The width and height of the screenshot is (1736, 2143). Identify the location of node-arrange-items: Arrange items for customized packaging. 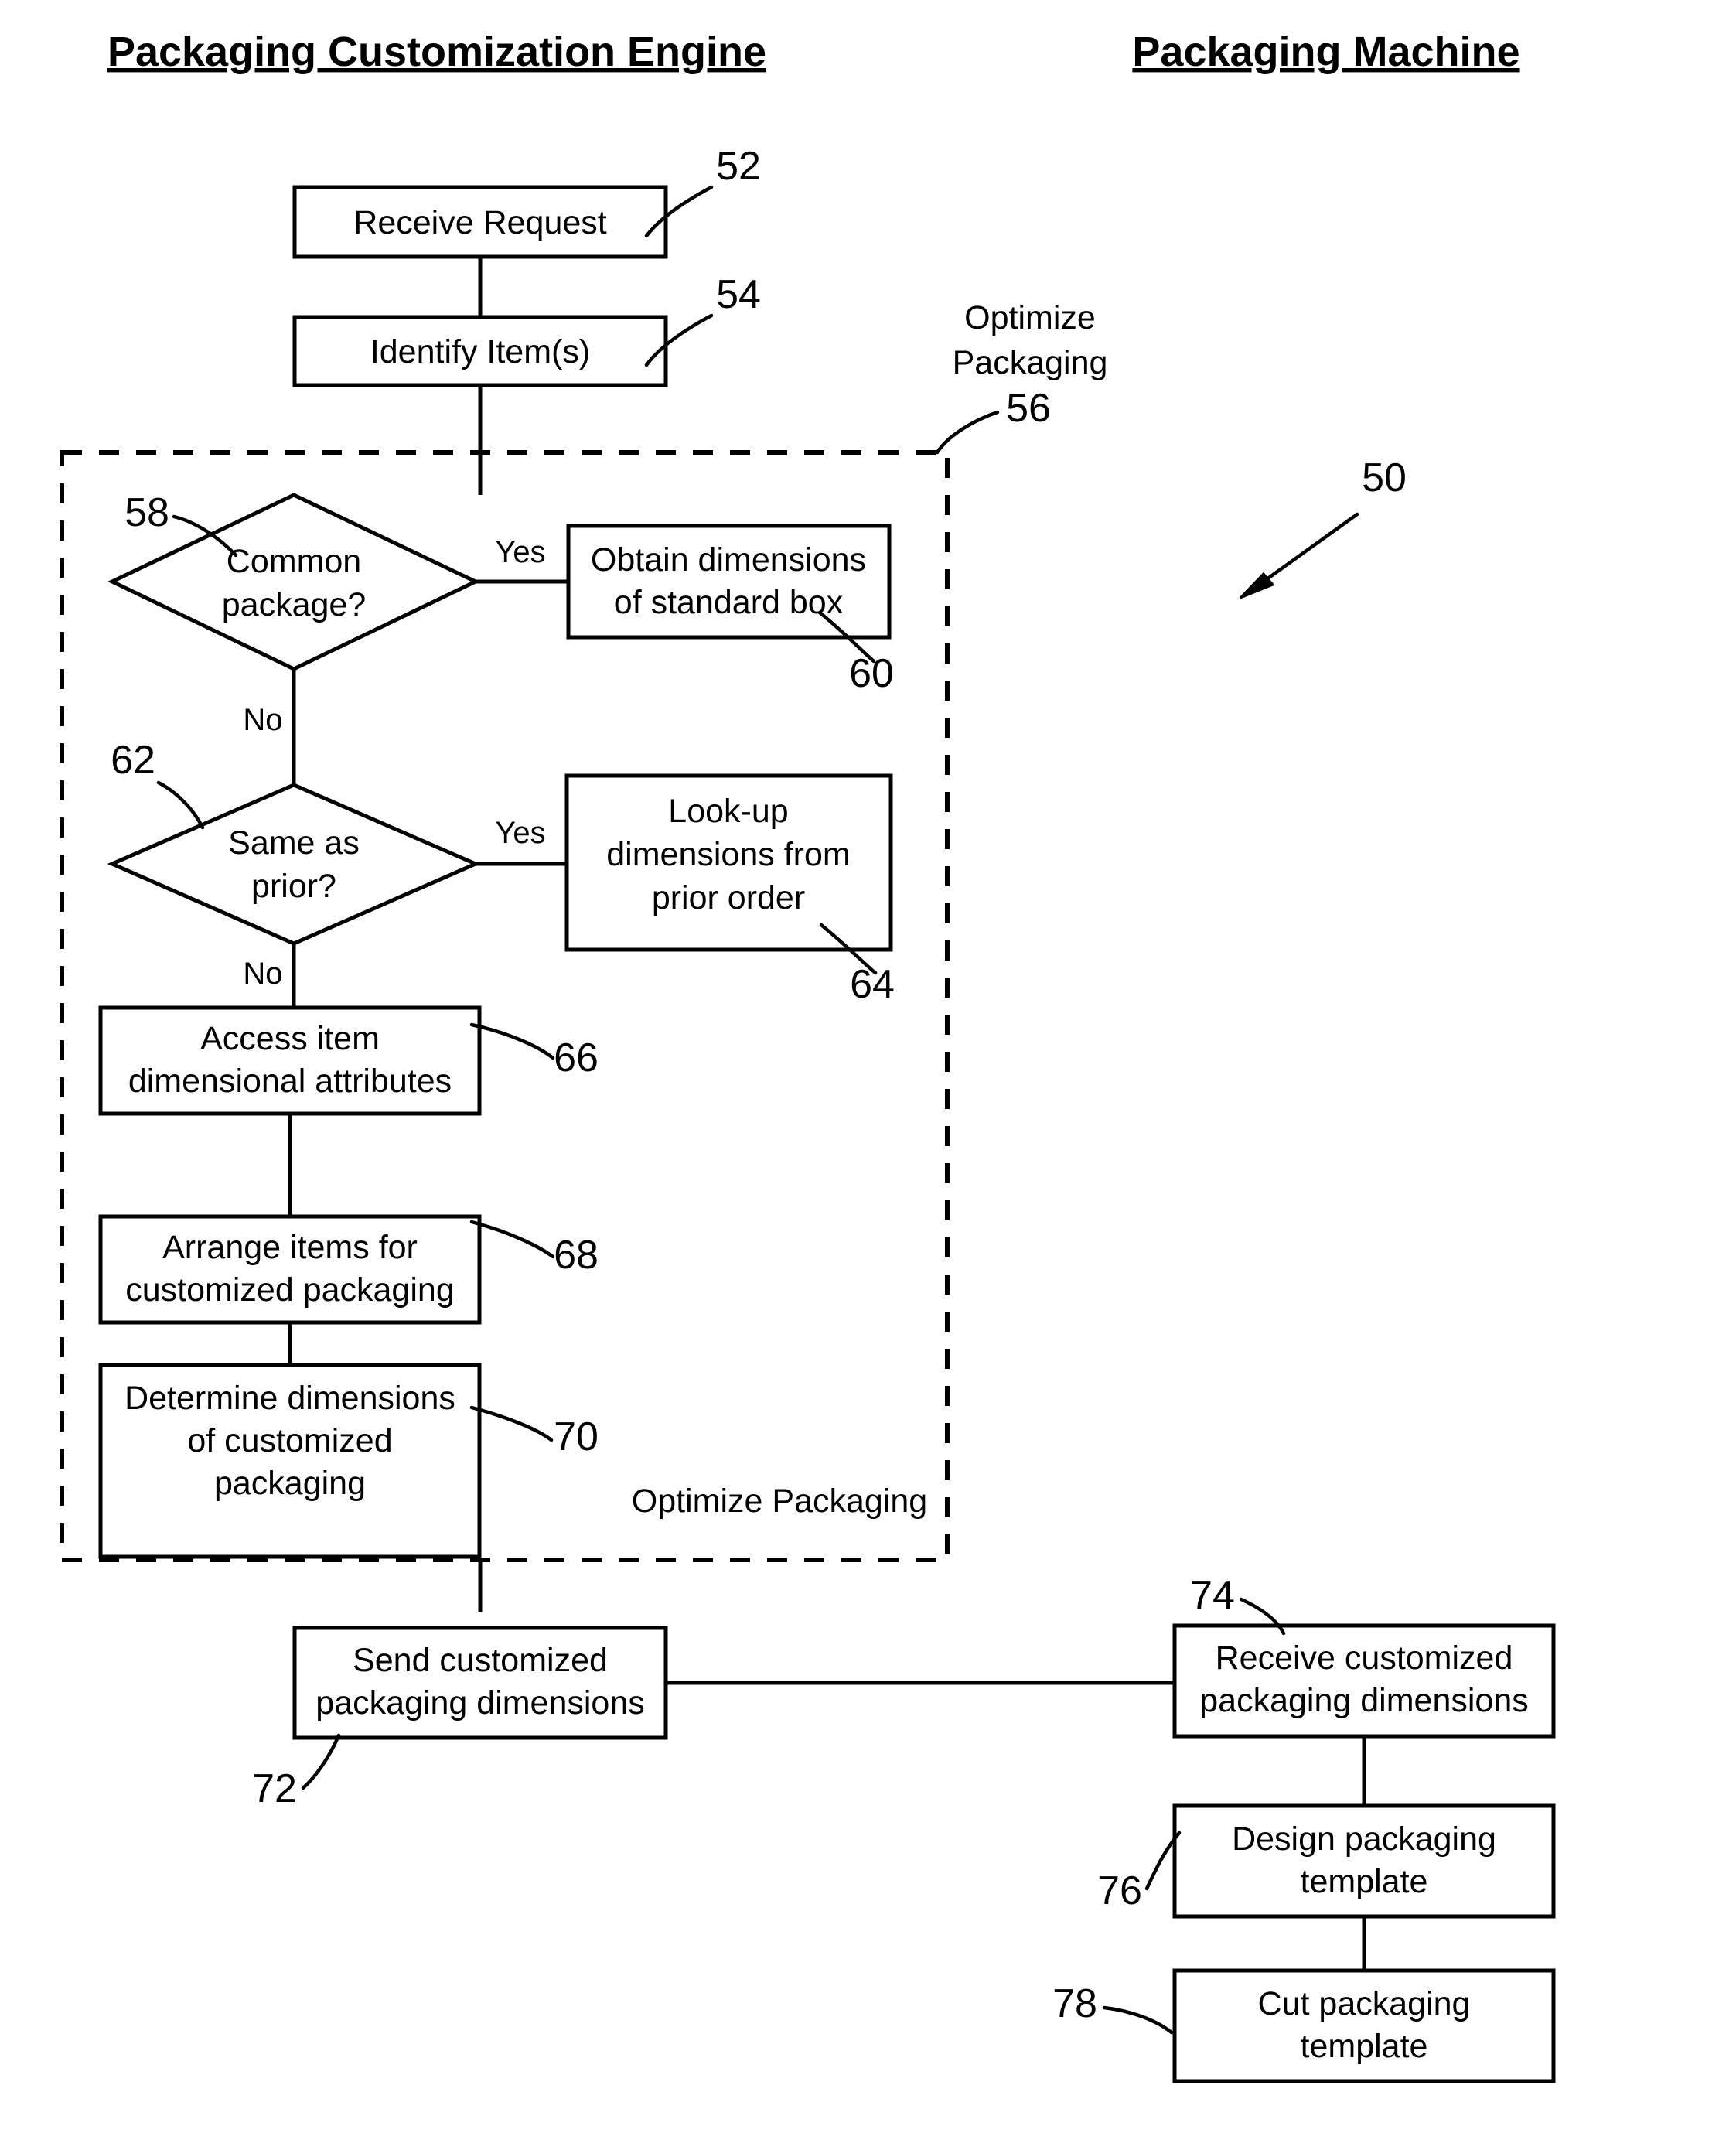
(290, 1269).